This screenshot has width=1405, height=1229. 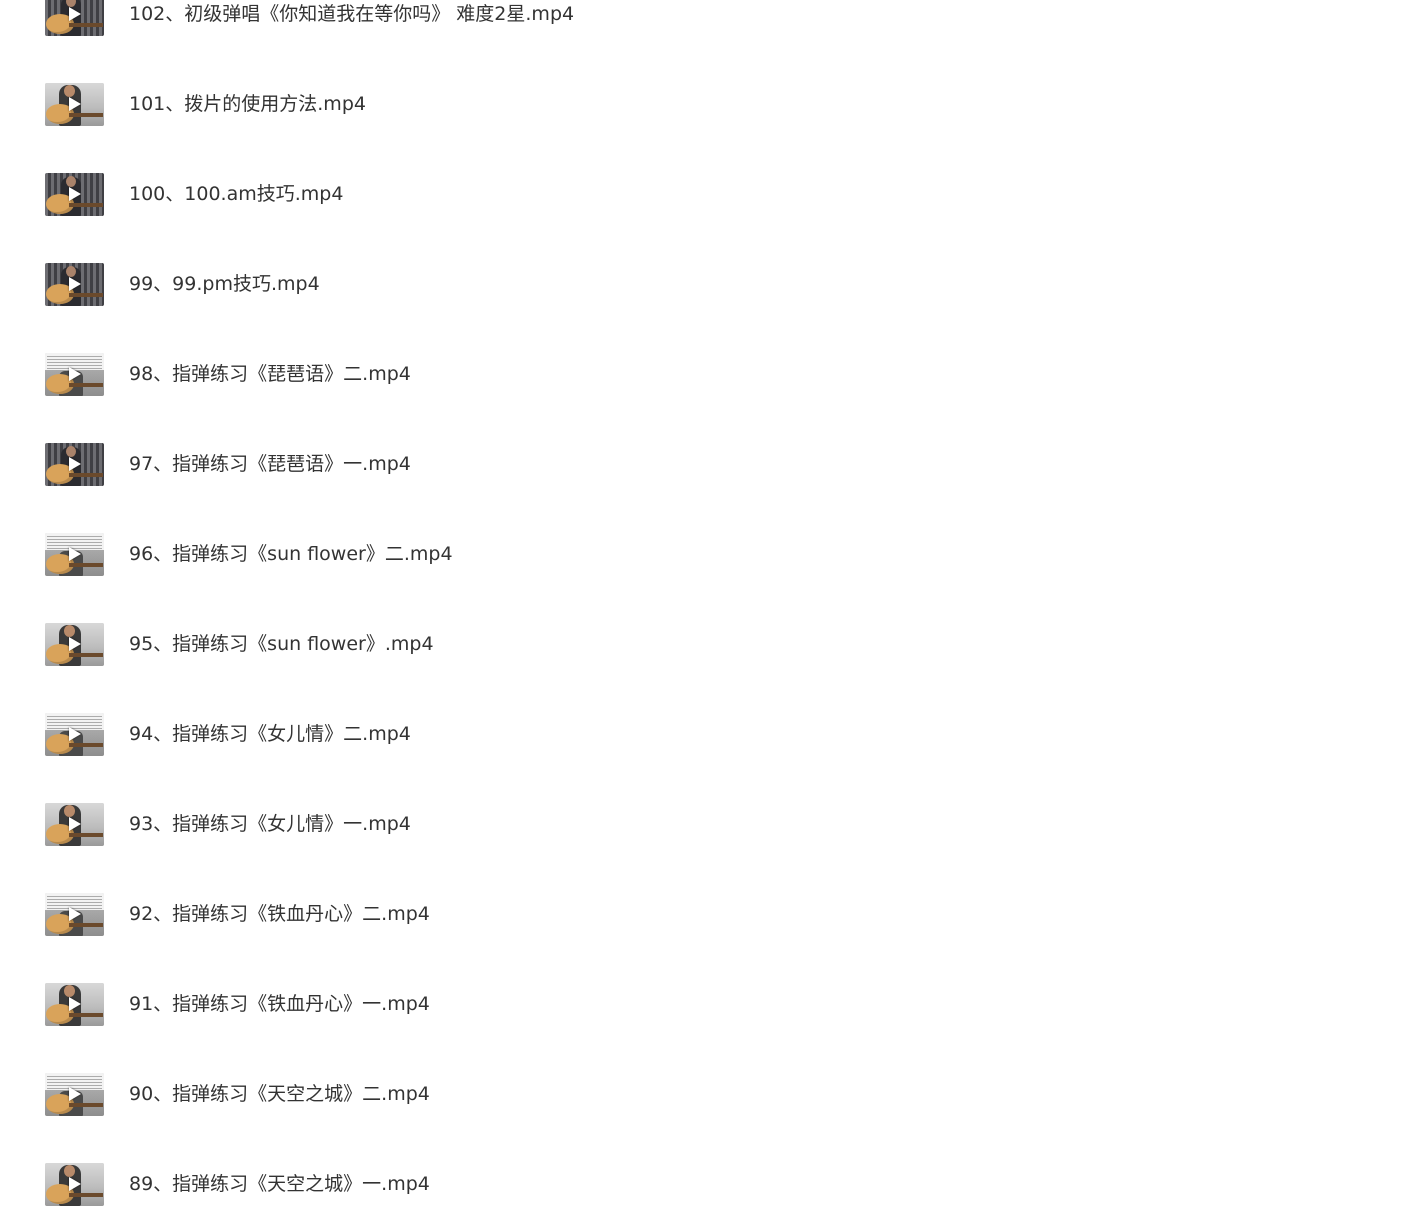 I want to click on file-name: 100、100.am技巧.mp4, so click(x=236, y=194).